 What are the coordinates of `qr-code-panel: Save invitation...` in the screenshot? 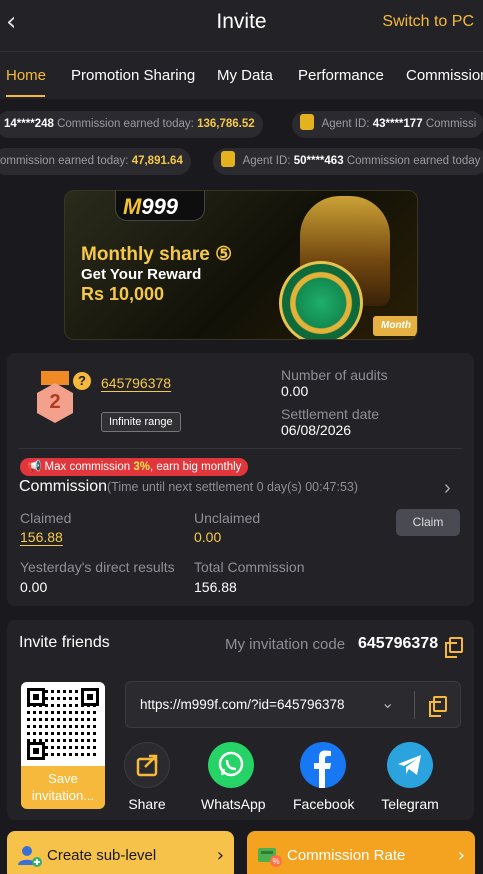 It's located at (63, 745).